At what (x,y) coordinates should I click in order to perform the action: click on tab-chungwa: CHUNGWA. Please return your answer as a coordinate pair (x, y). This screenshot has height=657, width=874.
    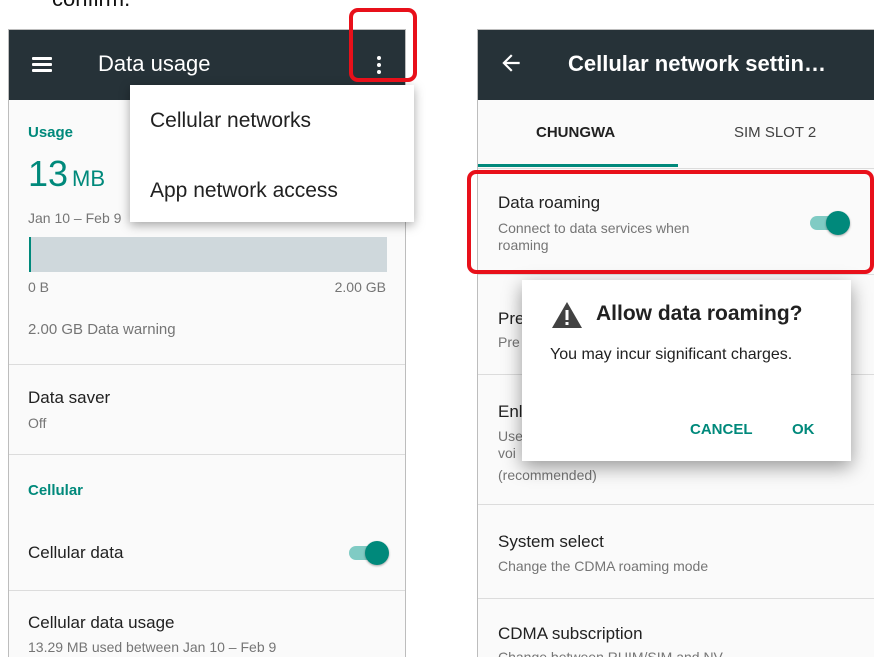
    Looking at the image, I should click on (575, 132).